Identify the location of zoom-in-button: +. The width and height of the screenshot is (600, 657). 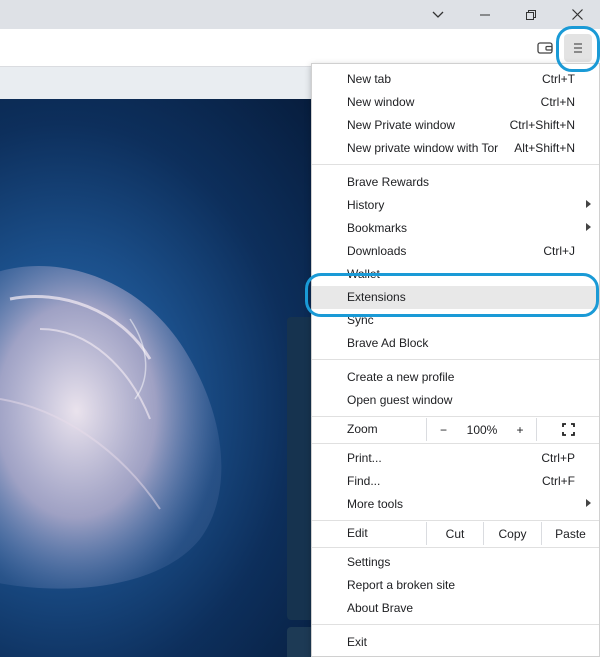
(520, 429).